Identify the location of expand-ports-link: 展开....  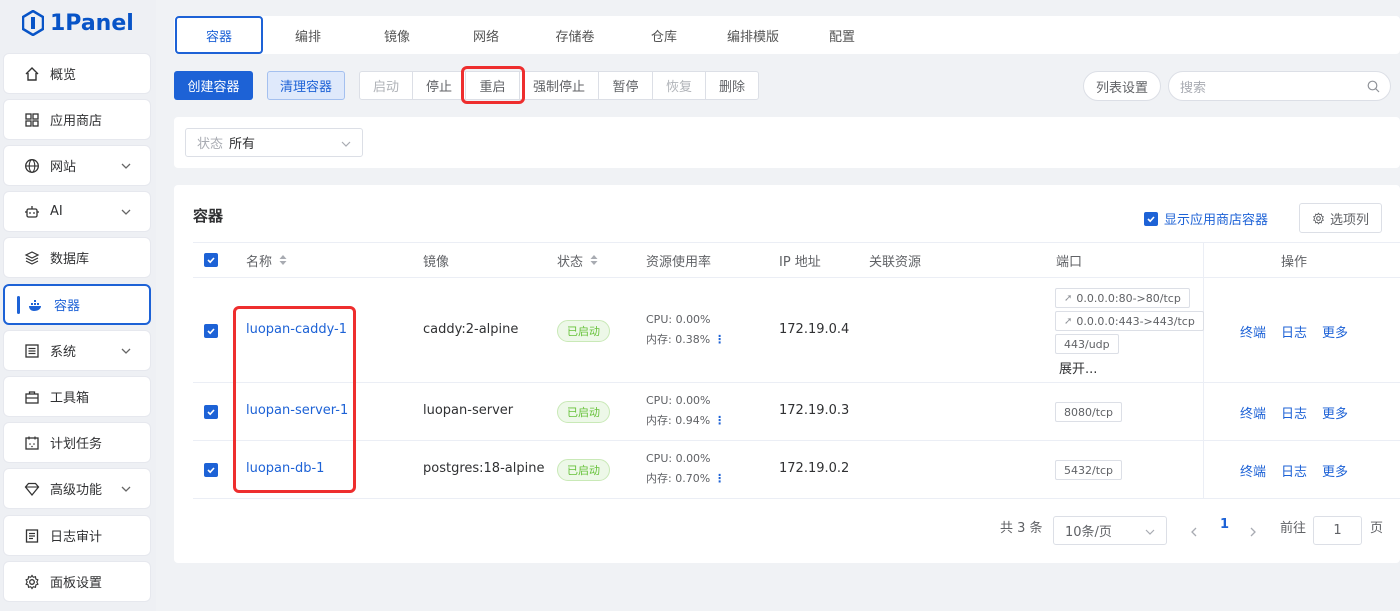
(1078, 367).